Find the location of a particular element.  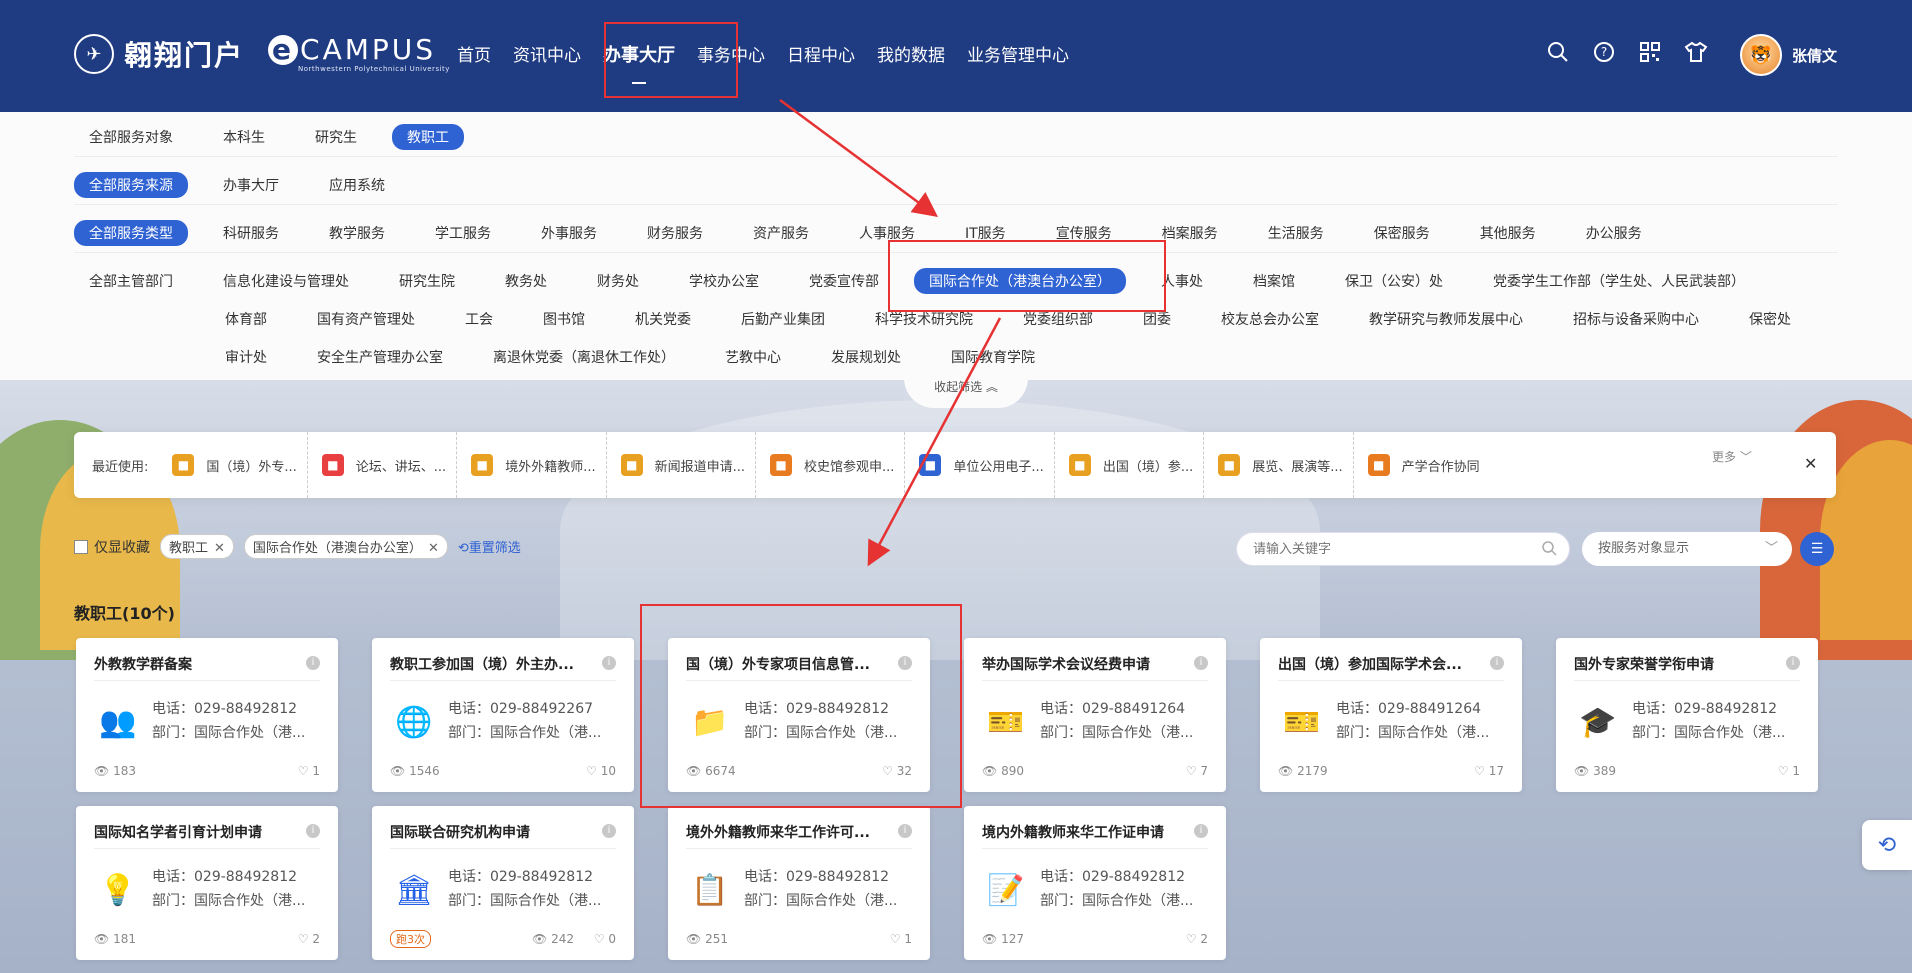

assistant-icon: ⟲ is located at coordinates (1887, 845).